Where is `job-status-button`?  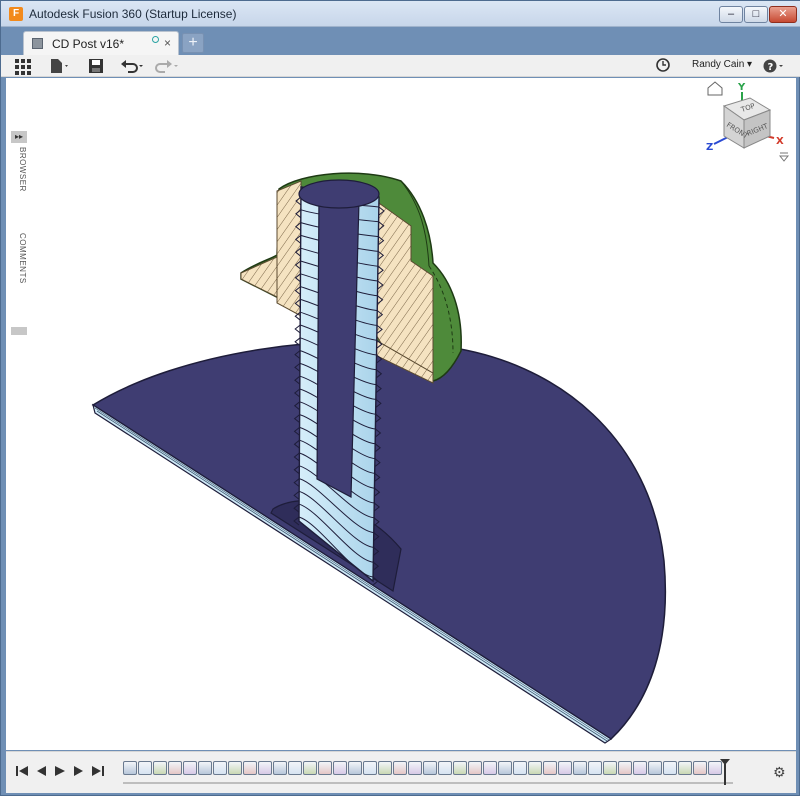
job-status-button is located at coordinates (663, 66).